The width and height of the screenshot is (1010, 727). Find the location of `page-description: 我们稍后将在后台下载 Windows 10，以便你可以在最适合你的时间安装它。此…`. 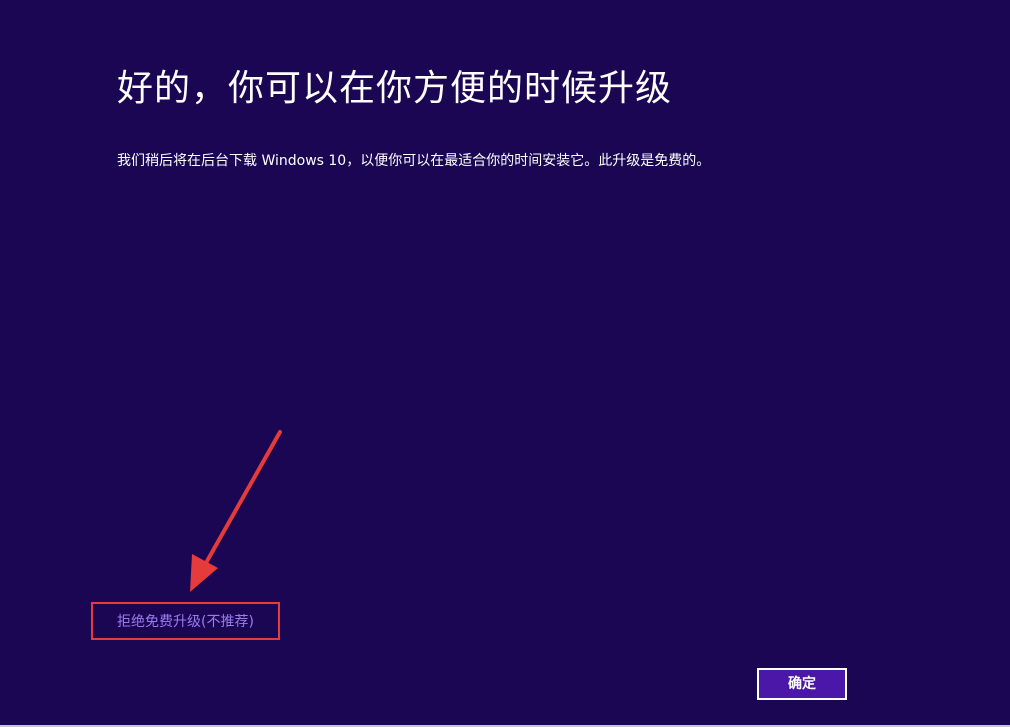

page-description: 我们稍后将在后台下载 Windows 10，以便你可以在最适合你的时间安装它。此… is located at coordinates (414, 161).